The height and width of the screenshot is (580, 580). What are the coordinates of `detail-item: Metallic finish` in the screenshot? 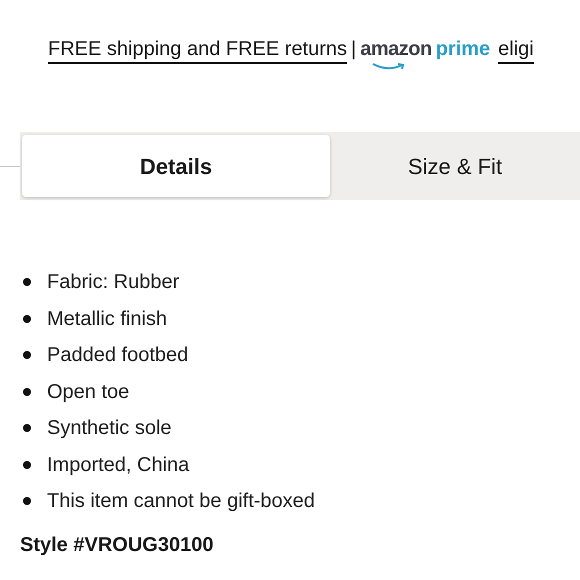 It's located at (107, 319).